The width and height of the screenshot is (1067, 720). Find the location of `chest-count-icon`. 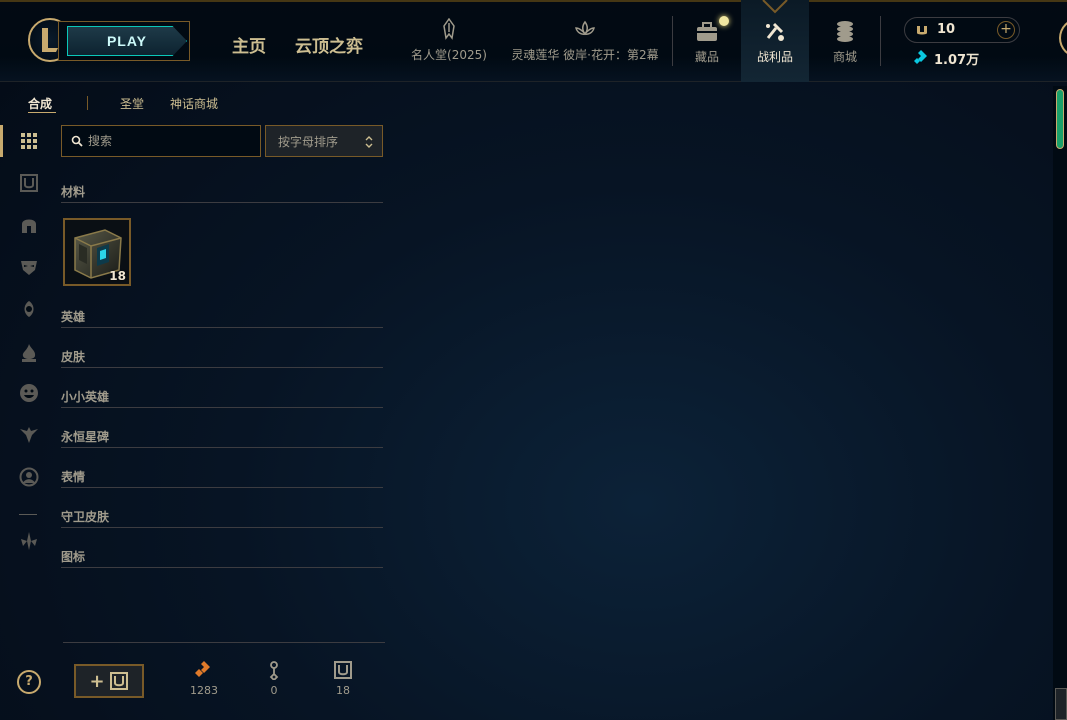

chest-count-icon is located at coordinates (343, 670).